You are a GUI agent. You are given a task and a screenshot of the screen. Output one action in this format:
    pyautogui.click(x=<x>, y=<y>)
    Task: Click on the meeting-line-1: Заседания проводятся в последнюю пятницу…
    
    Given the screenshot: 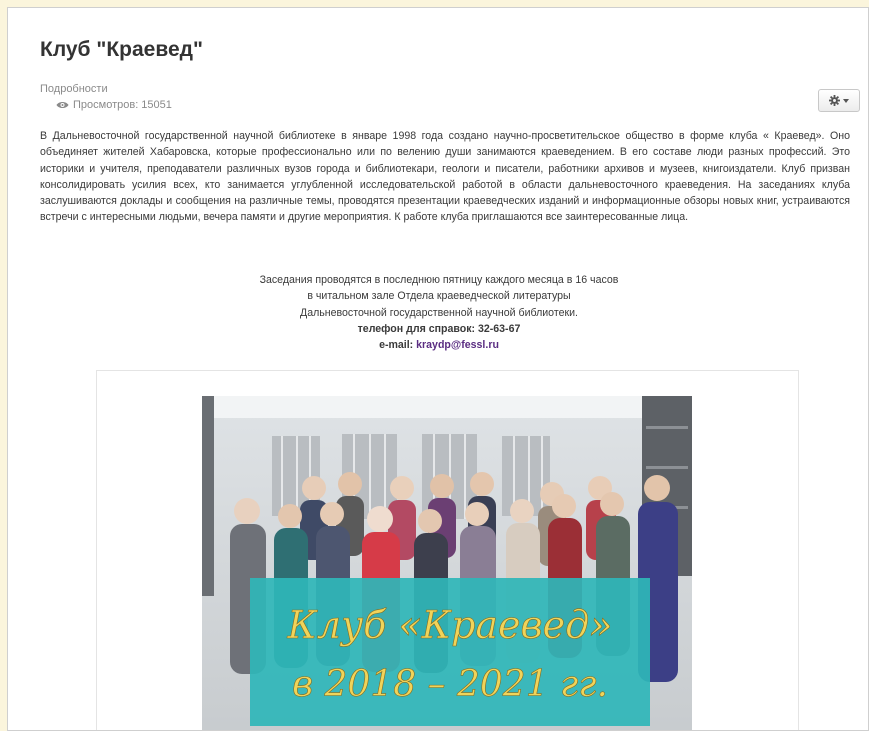 What is the action you would take?
    pyautogui.click(x=439, y=280)
    